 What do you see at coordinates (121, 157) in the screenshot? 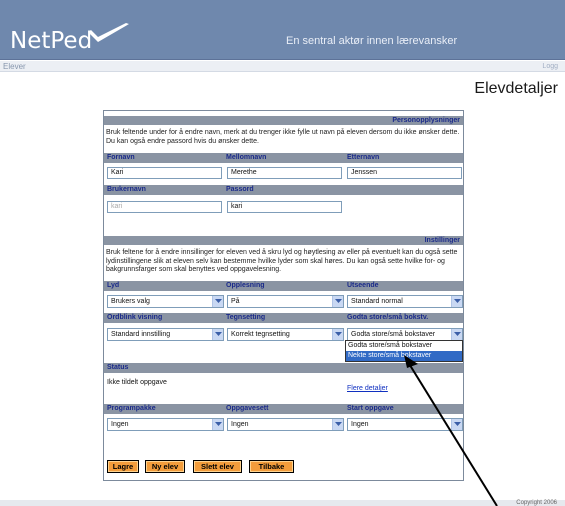
I see `label-fornavn: Fornavn` at bounding box center [121, 157].